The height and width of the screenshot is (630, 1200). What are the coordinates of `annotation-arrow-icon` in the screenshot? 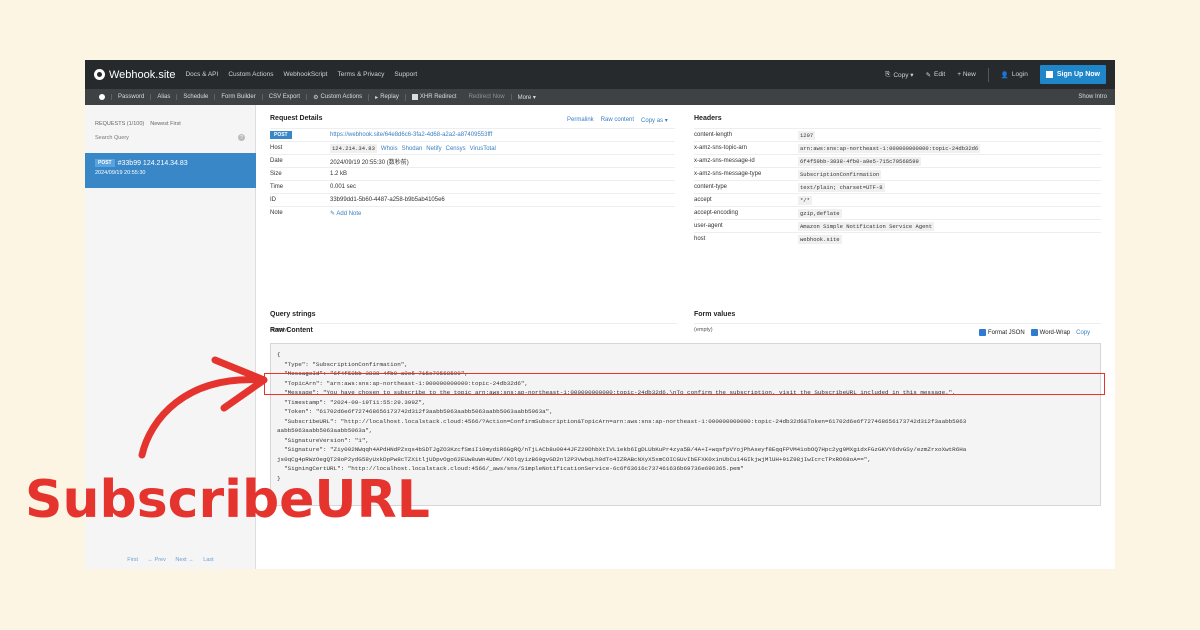 It's located at (203, 407).